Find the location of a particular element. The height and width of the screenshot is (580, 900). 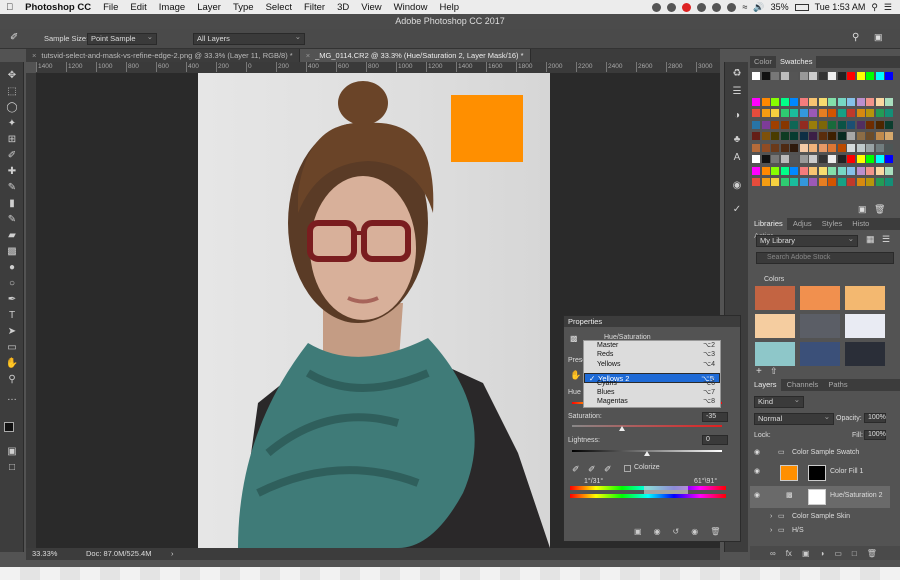

list-view-icon: ☰ is located at coordinates (886, 239).